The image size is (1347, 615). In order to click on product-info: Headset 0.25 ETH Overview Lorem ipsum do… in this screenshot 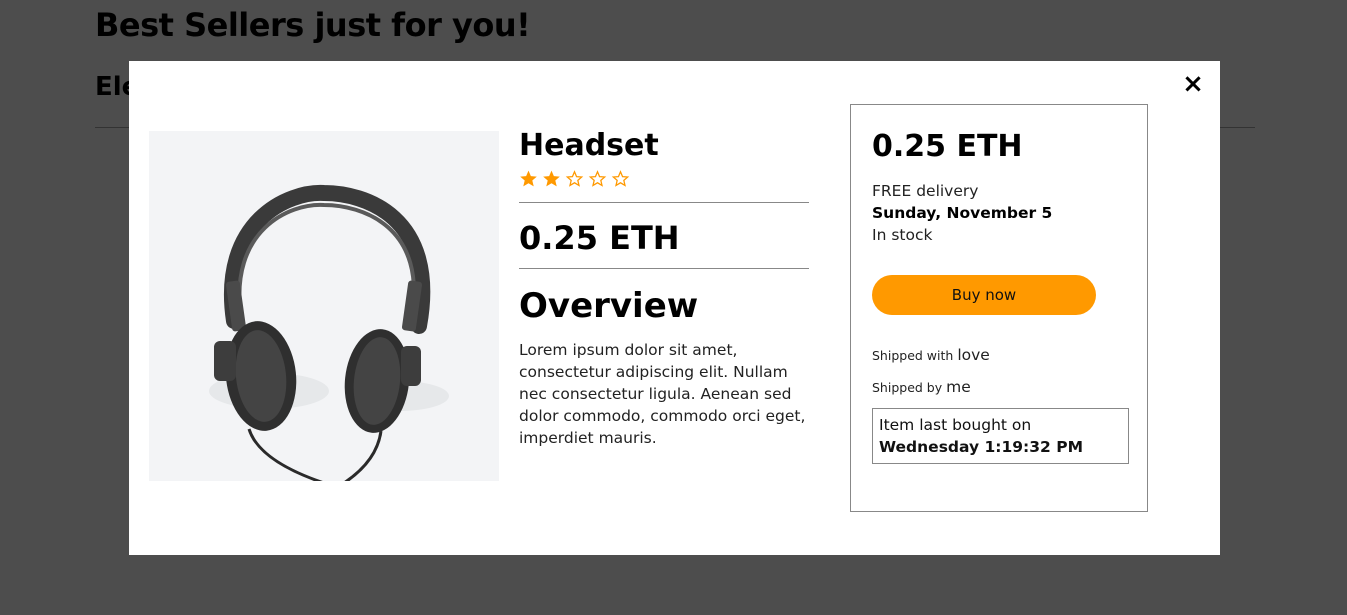, I will do `click(664, 289)`.